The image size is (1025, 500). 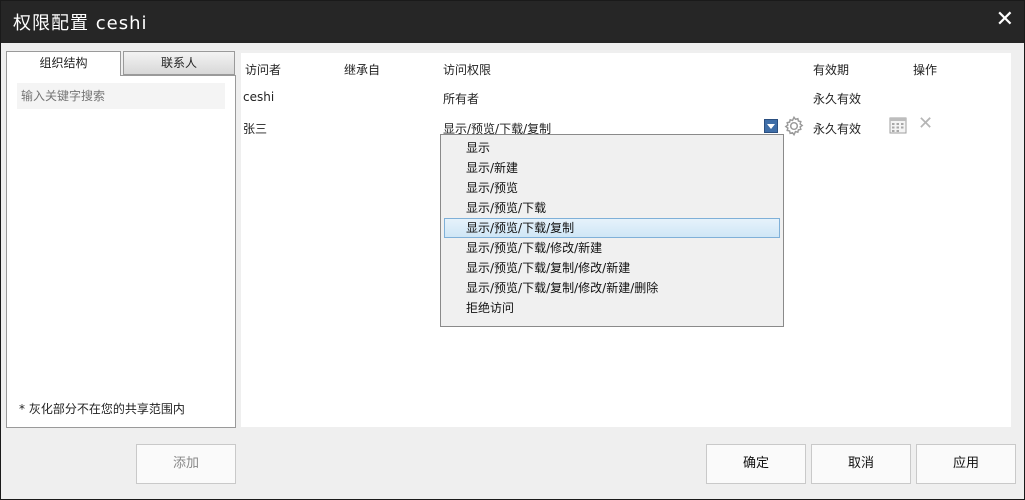 I want to click on chevron-down-icon, so click(x=771, y=126).